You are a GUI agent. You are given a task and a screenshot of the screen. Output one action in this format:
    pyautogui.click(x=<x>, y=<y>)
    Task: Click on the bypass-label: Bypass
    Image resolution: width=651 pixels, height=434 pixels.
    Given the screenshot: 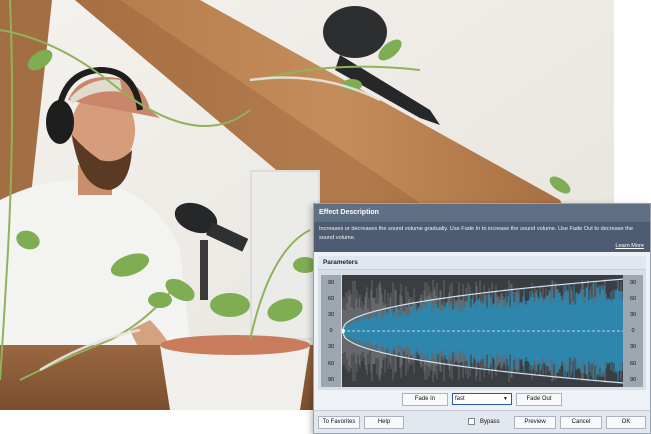 What is the action you would take?
    pyautogui.click(x=490, y=422)
    